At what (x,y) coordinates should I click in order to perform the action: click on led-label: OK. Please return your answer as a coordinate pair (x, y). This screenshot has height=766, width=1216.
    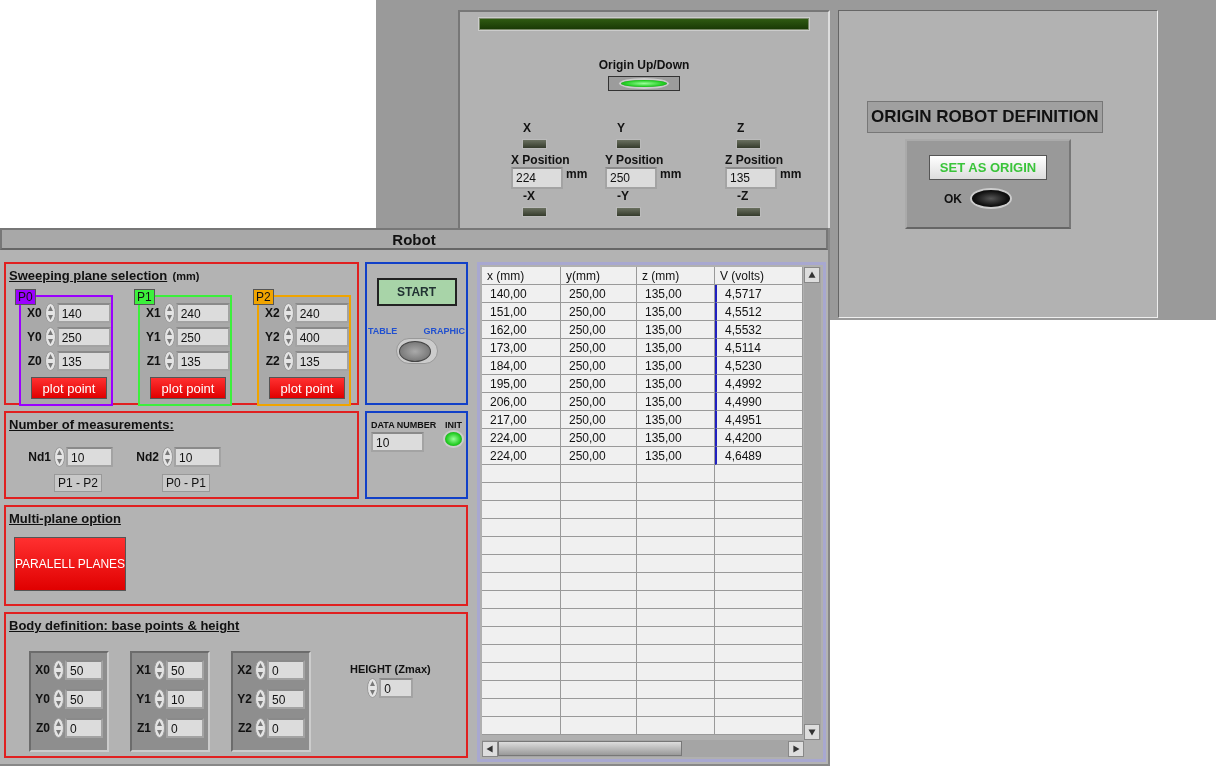
    Looking at the image, I should click on (953, 198).